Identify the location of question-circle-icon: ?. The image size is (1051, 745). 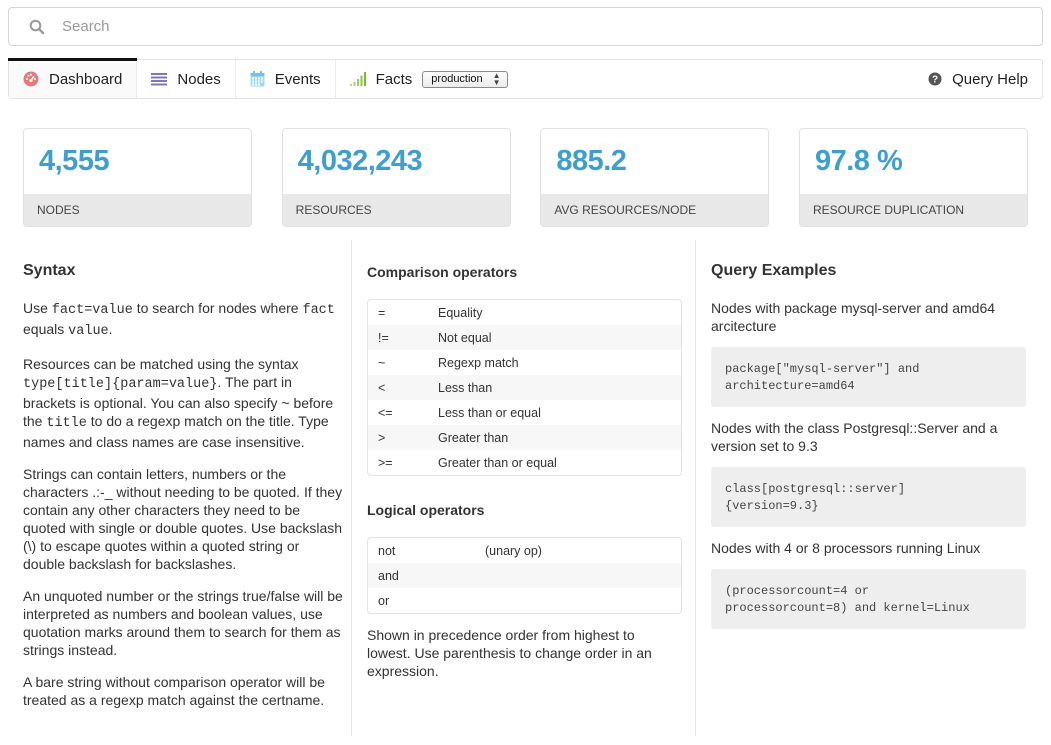
(935, 79).